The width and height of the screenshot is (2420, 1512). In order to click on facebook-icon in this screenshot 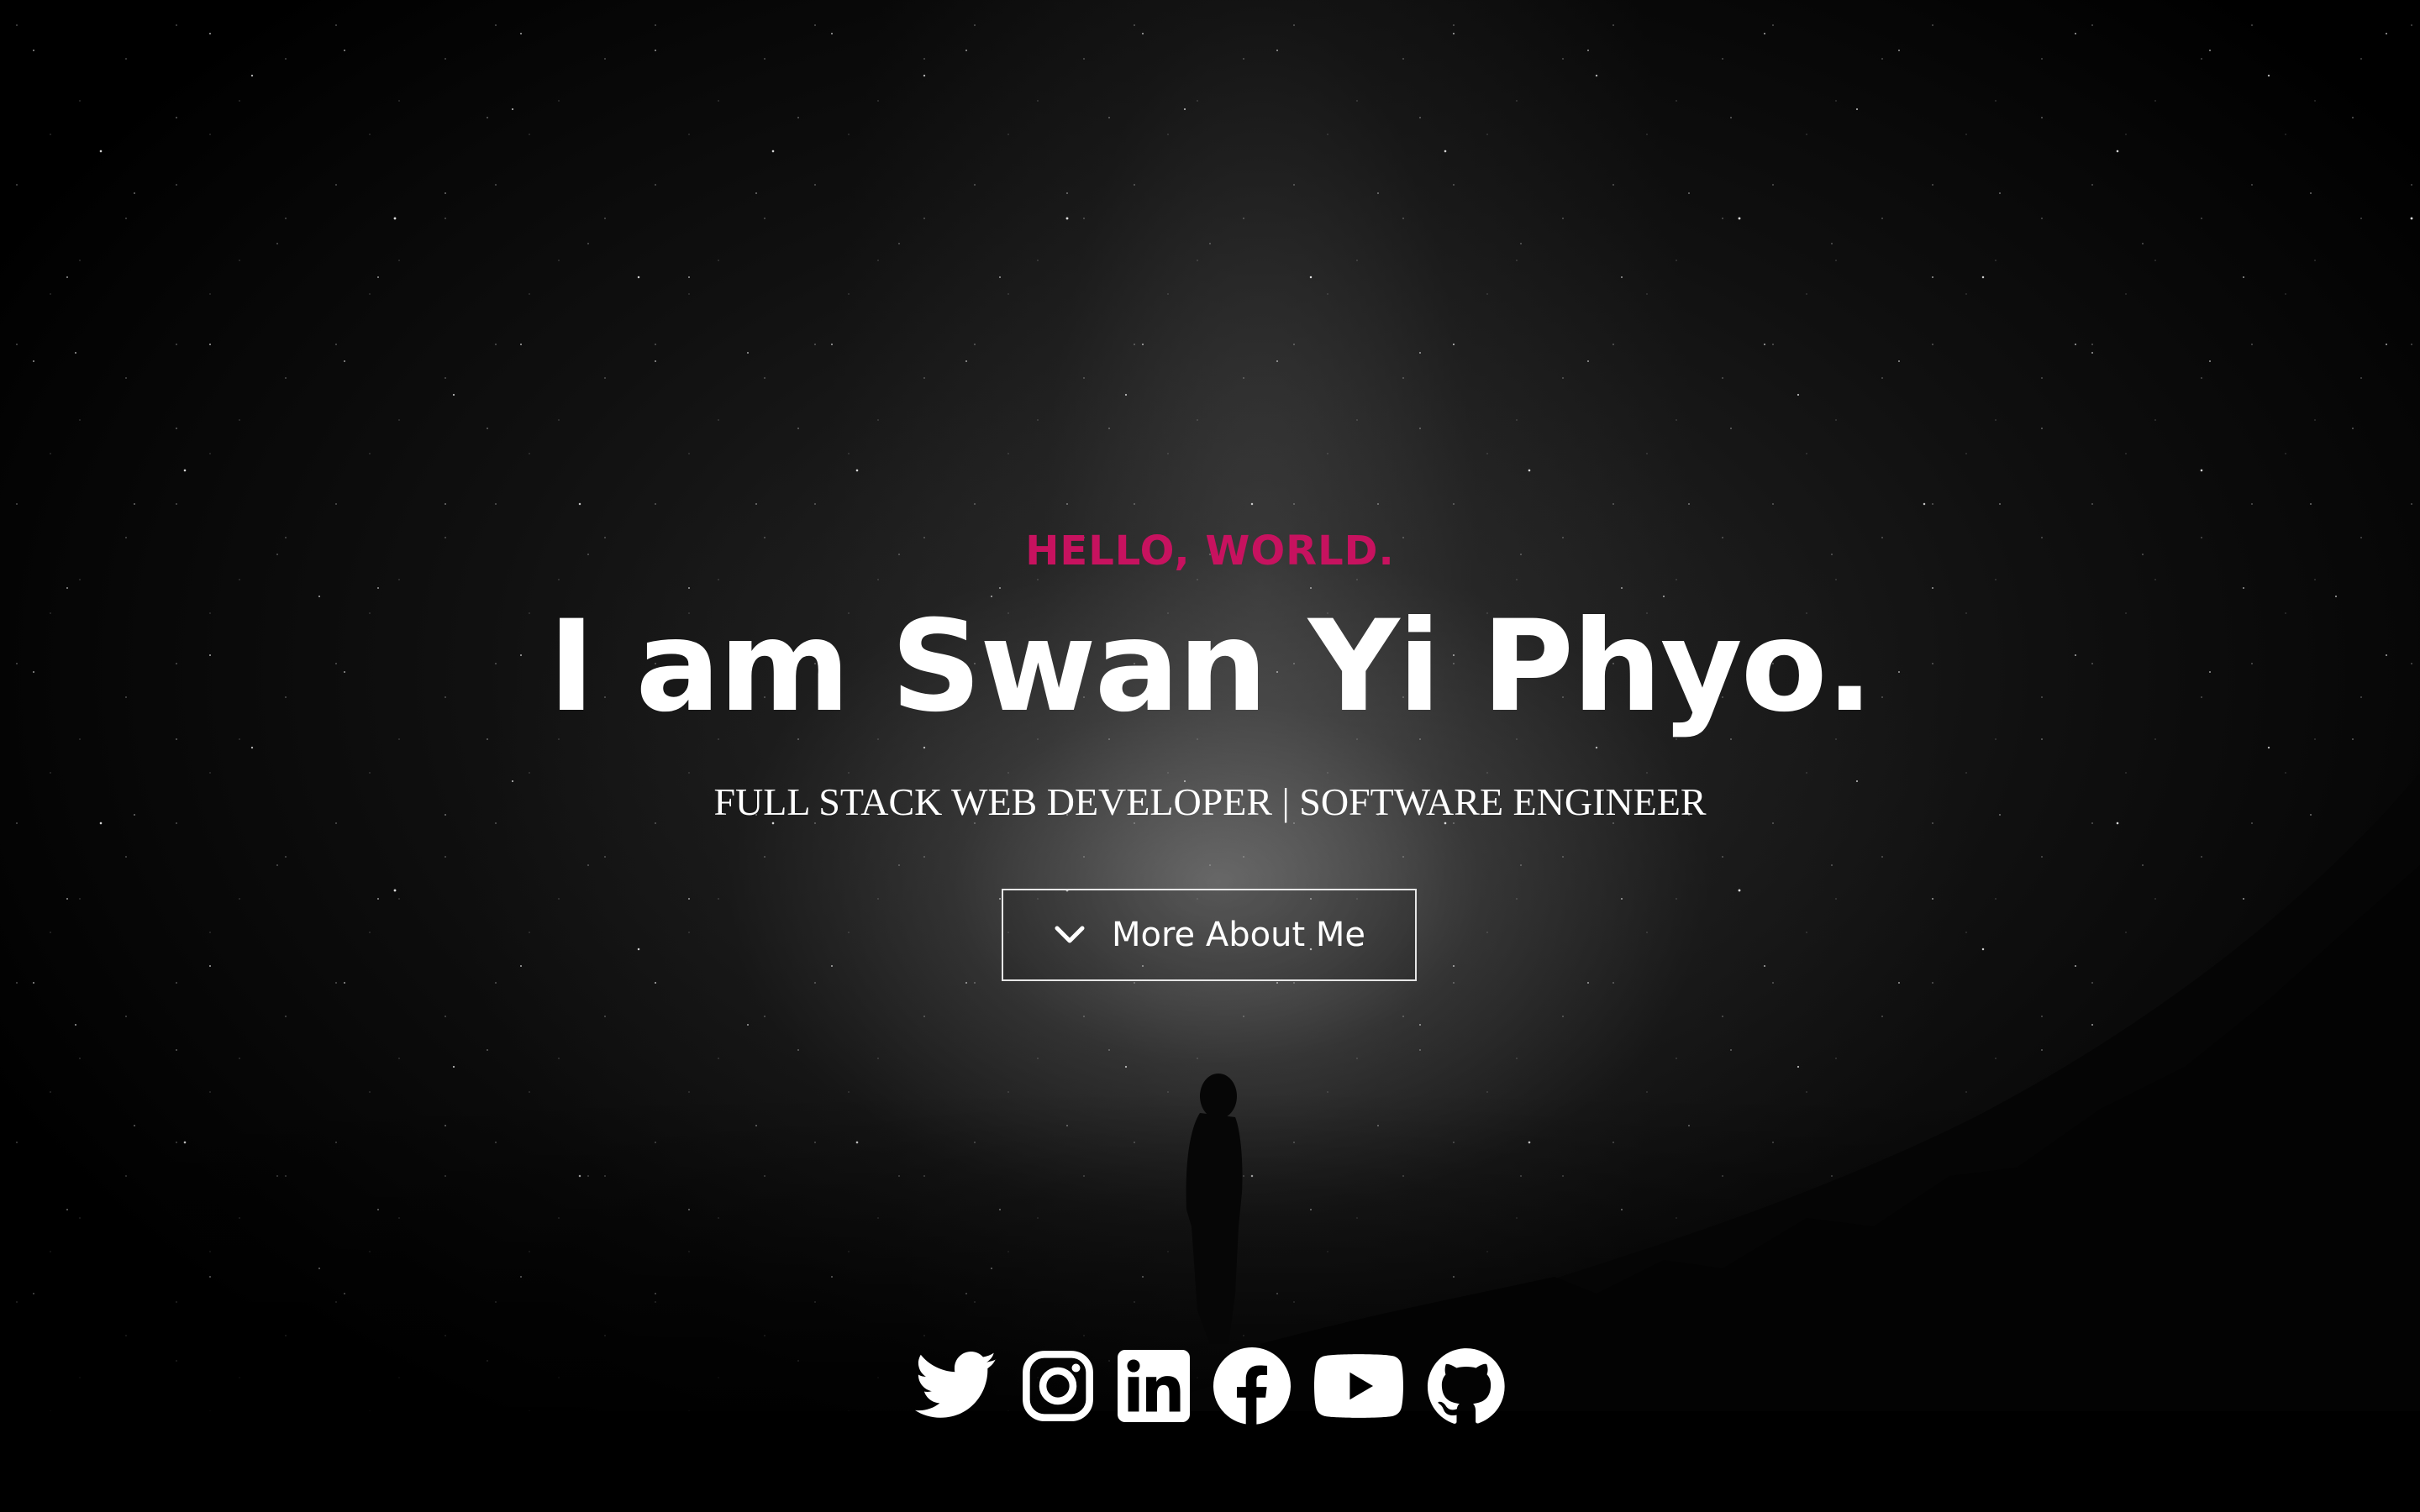, I will do `click(1252, 1386)`.